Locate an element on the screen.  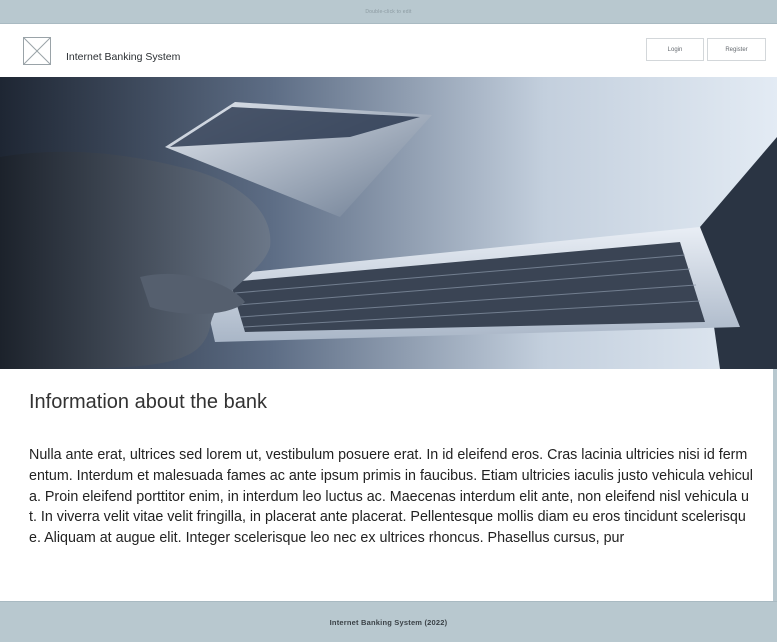
editor-top-bar: Double-click to edit is located at coordinates (388, 12).